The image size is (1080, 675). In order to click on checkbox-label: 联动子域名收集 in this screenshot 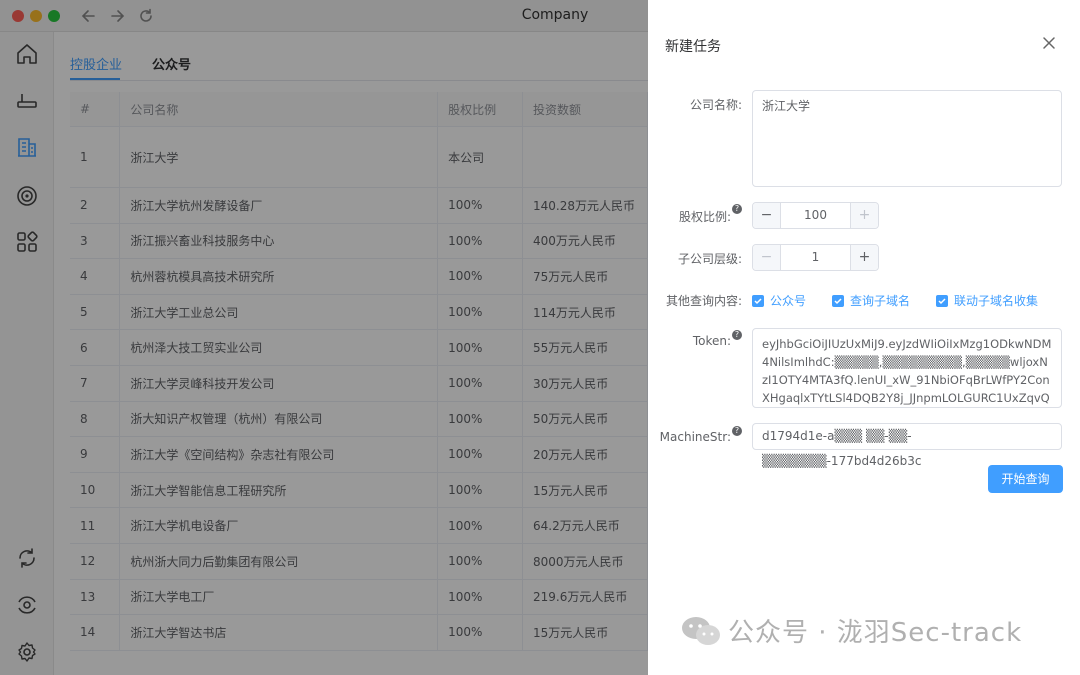, I will do `click(996, 301)`.